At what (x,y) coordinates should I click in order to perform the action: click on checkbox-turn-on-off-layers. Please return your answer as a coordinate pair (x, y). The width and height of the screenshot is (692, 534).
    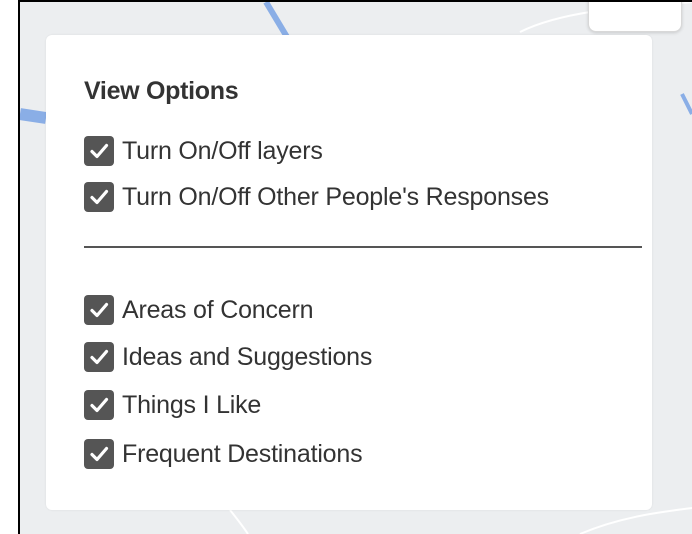
    Looking at the image, I should click on (99, 151).